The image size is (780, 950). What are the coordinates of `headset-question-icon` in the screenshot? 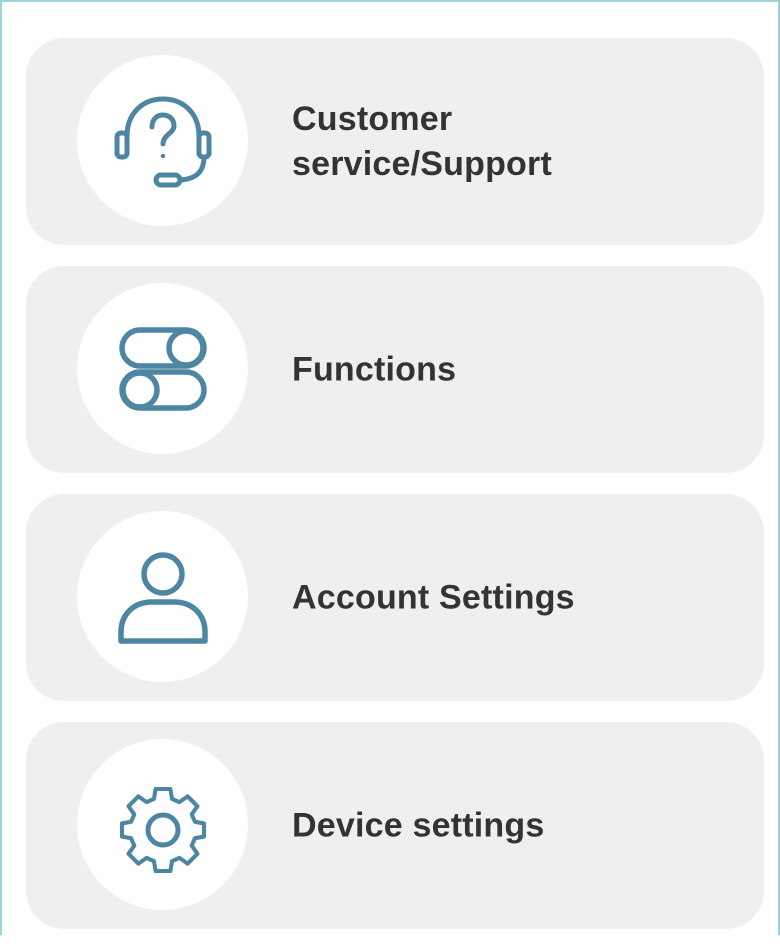 It's located at (162, 141).